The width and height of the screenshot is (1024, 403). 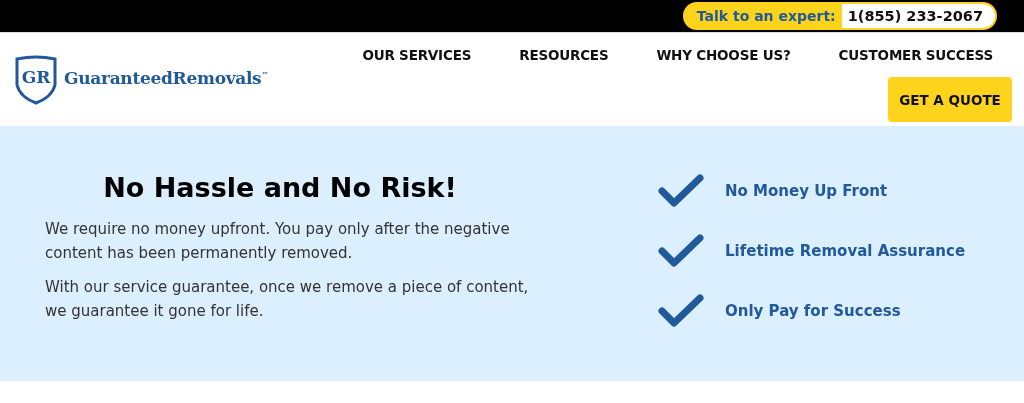 I want to click on benefit-label: Lifetime Removal Assurance, so click(x=845, y=251).